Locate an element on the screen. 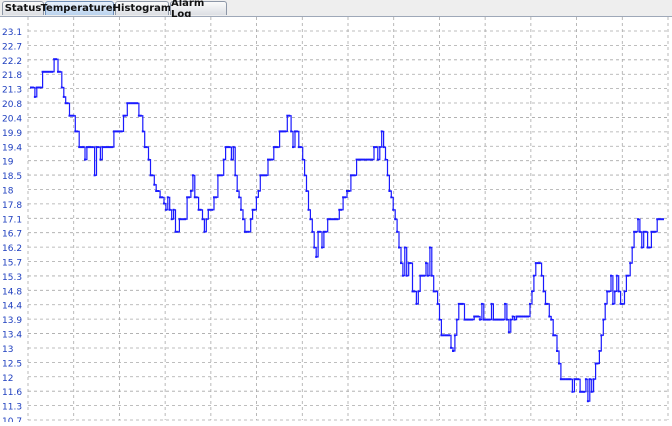  tab-alarm-log: Alarm Log is located at coordinates (198, 10).